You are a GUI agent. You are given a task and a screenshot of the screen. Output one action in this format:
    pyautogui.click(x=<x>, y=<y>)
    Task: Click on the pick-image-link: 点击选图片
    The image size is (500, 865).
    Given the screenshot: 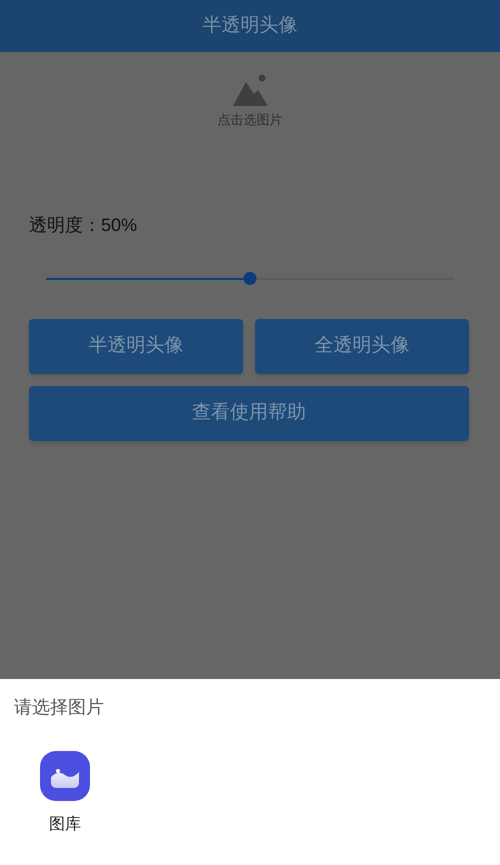 What is the action you would take?
    pyautogui.click(x=250, y=120)
    